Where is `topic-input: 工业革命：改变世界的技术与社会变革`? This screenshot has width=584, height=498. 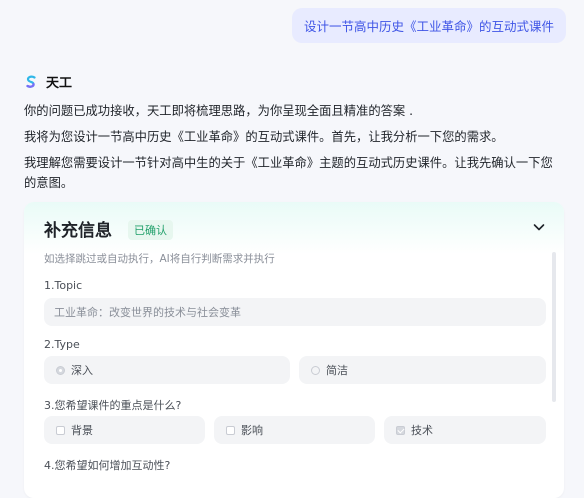
topic-input: 工业革命：改变世界的技术与社会变革 is located at coordinates (295, 312).